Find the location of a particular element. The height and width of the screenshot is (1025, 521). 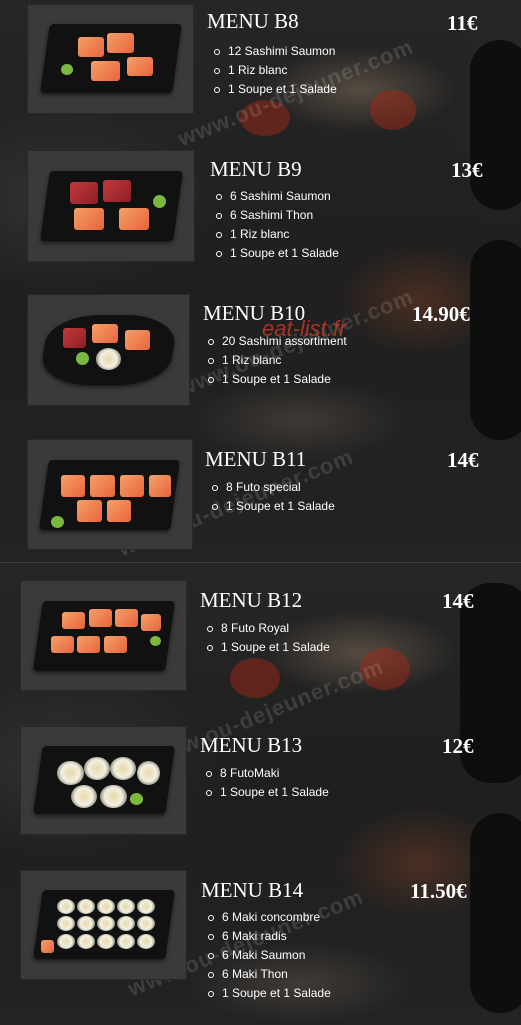

menu-line: 8 FutoMaki is located at coordinates (266, 773).